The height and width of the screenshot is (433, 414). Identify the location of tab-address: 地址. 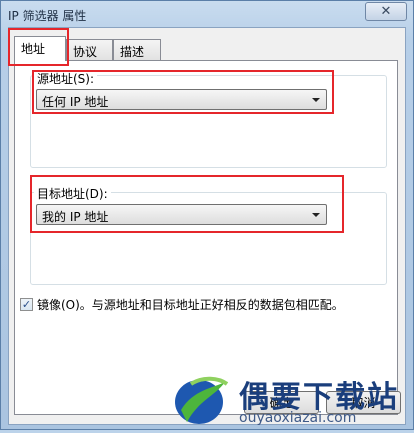
(40, 48).